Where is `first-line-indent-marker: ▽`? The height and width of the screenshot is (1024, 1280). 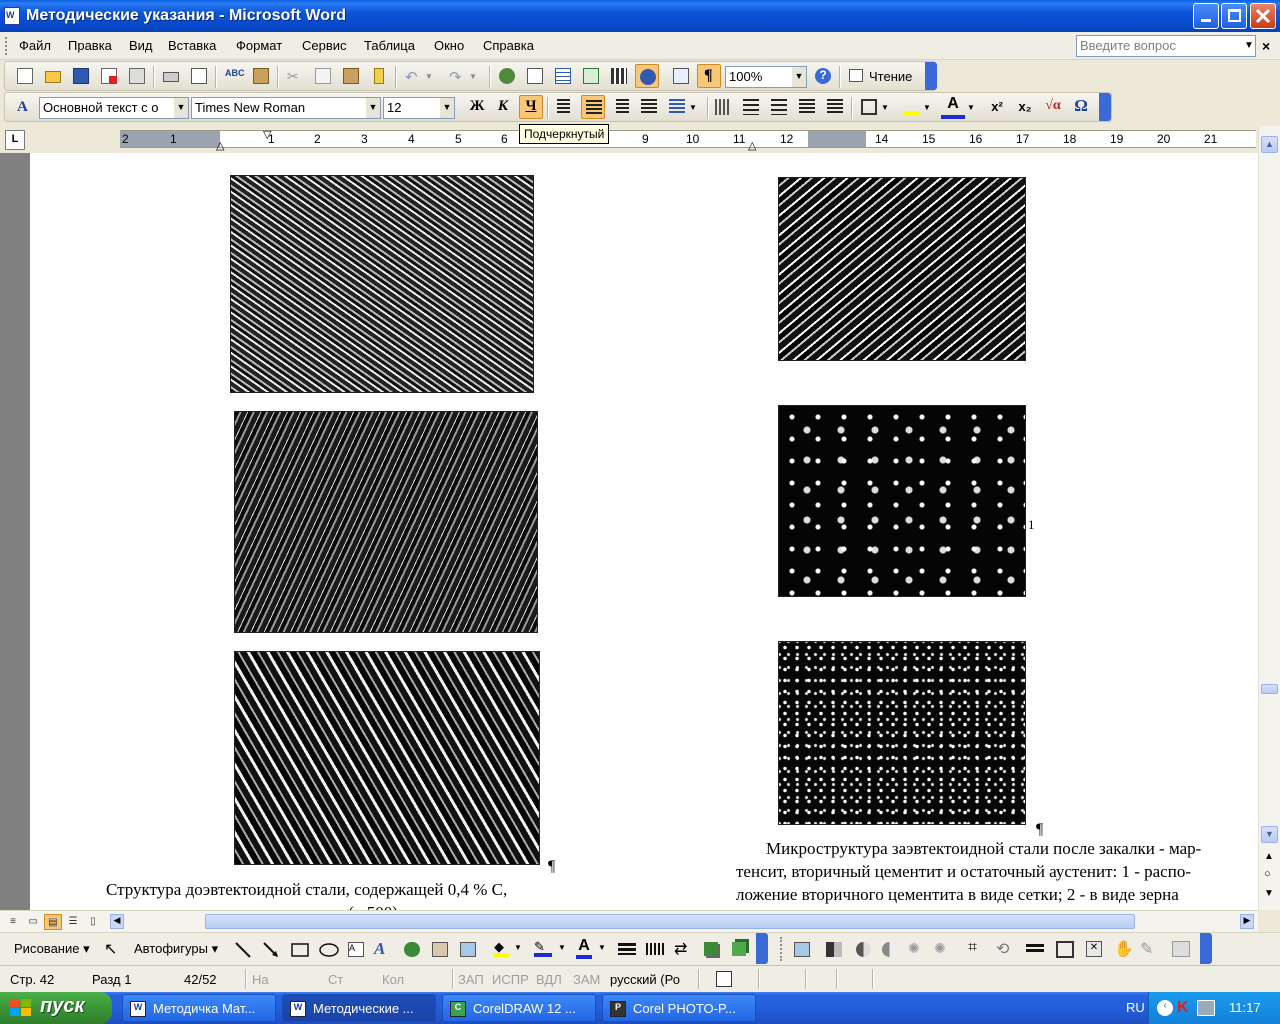
first-line-indent-marker: ▽ is located at coordinates (267, 134).